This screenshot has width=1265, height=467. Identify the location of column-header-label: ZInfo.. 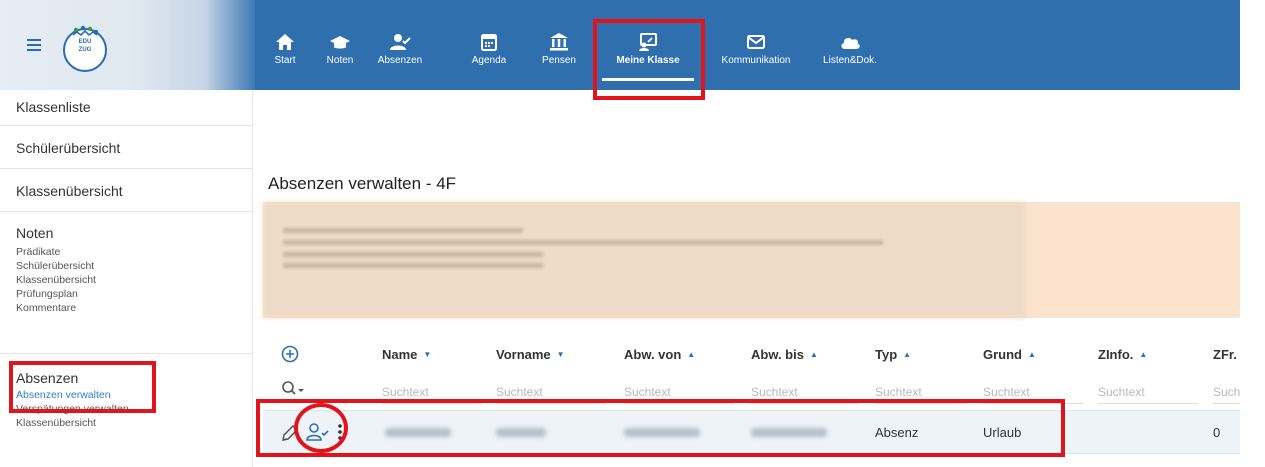
(1116, 354).